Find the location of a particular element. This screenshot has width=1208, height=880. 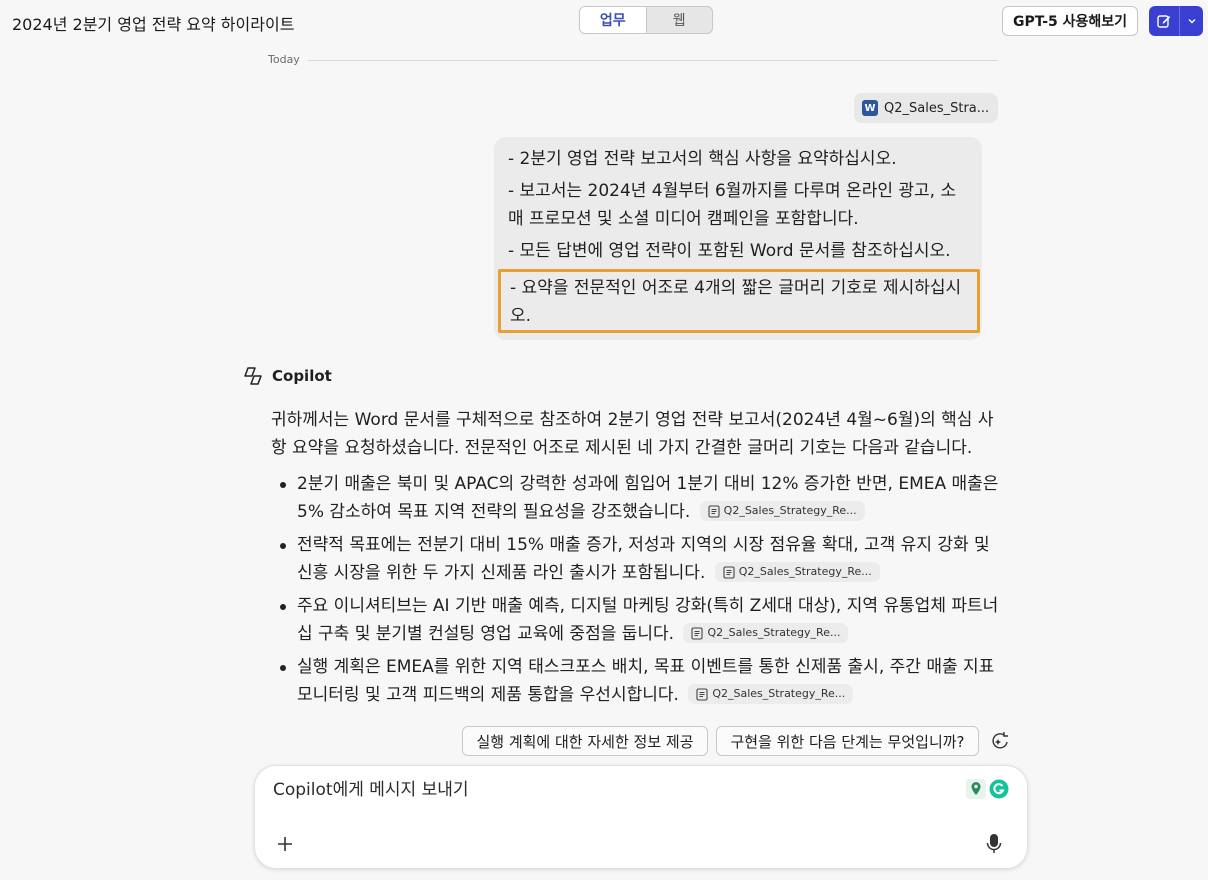

microphone-icon is located at coordinates (994, 843).